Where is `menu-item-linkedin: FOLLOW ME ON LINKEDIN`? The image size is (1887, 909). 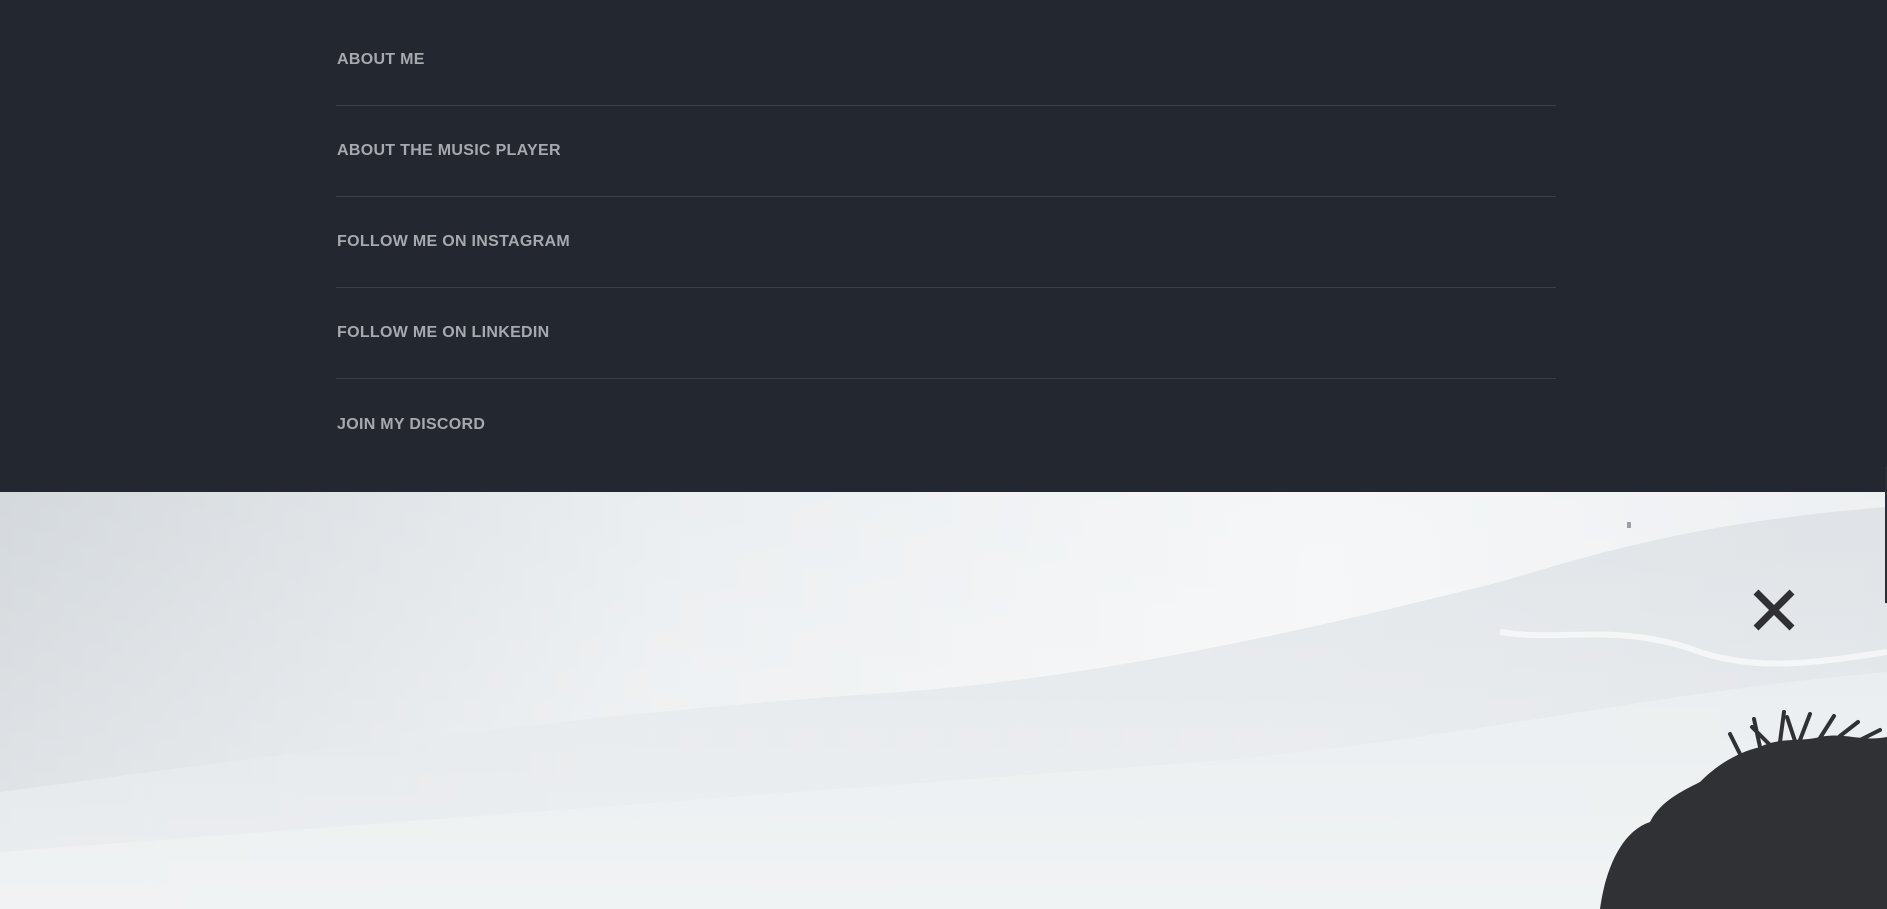 menu-item-linkedin: FOLLOW ME ON LINKEDIN is located at coordinates (946, 333).